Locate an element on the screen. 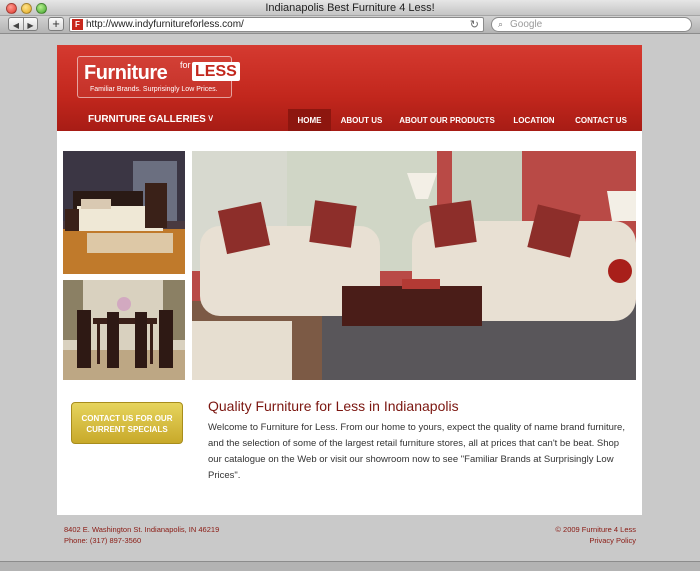 The image size is (700, 571). back-arrow-icon: ◀ is located at coordinates (16, 25).